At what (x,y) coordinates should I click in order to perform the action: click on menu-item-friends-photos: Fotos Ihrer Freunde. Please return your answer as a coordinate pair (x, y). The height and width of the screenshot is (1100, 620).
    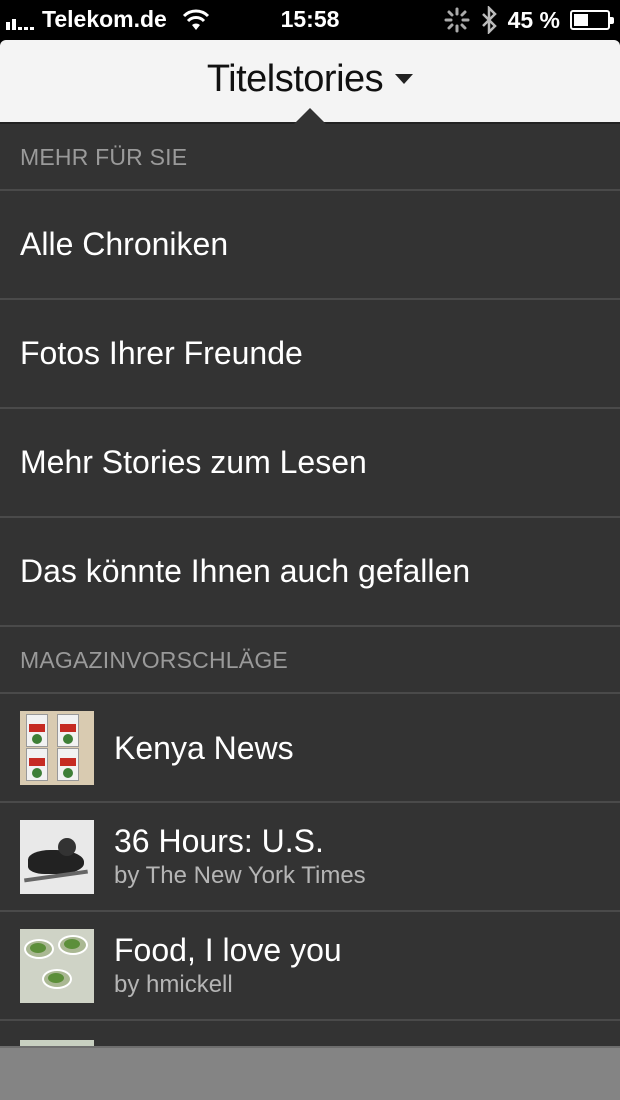
    Looking at the image, I should click on (310, 354).